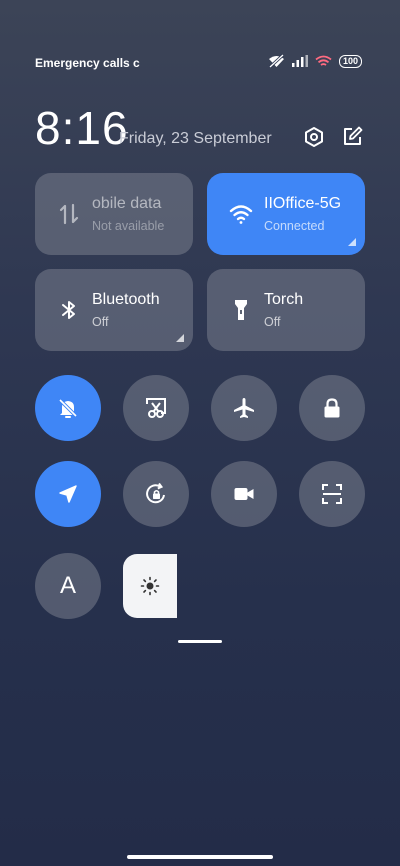  Describe the element at coordinates (127, 203) in the screenshot. I see `mobile-data-label: obile data` at that location.